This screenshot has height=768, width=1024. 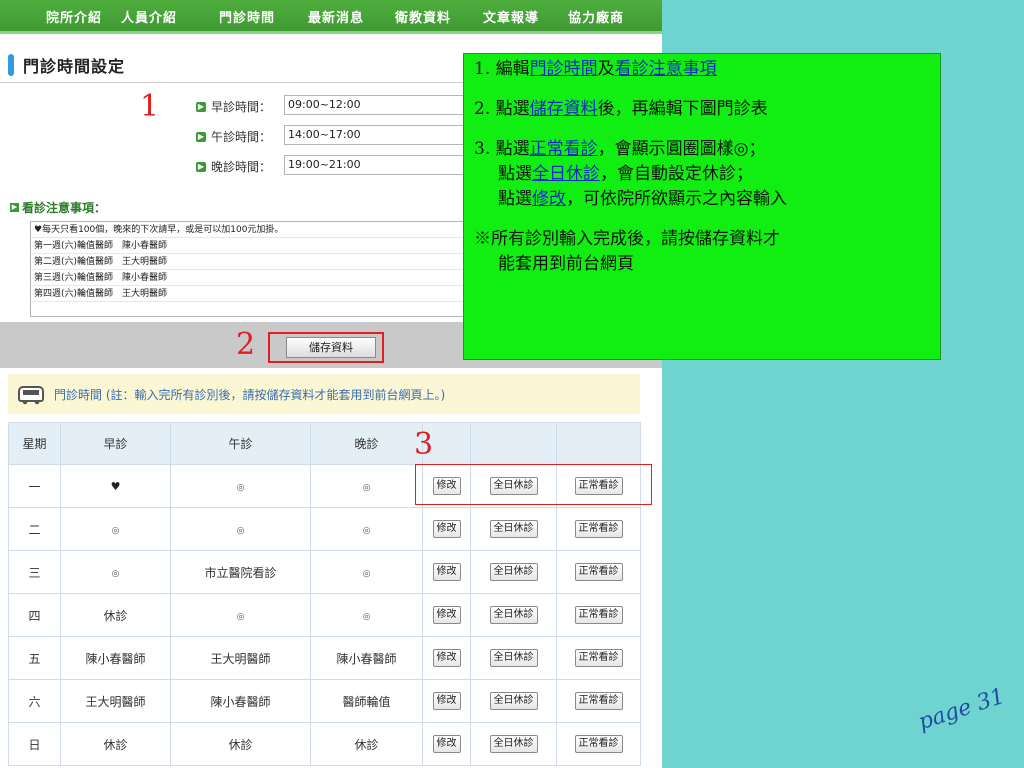 I want to click on weekday-cell: 三, so click(x=34, y=572).